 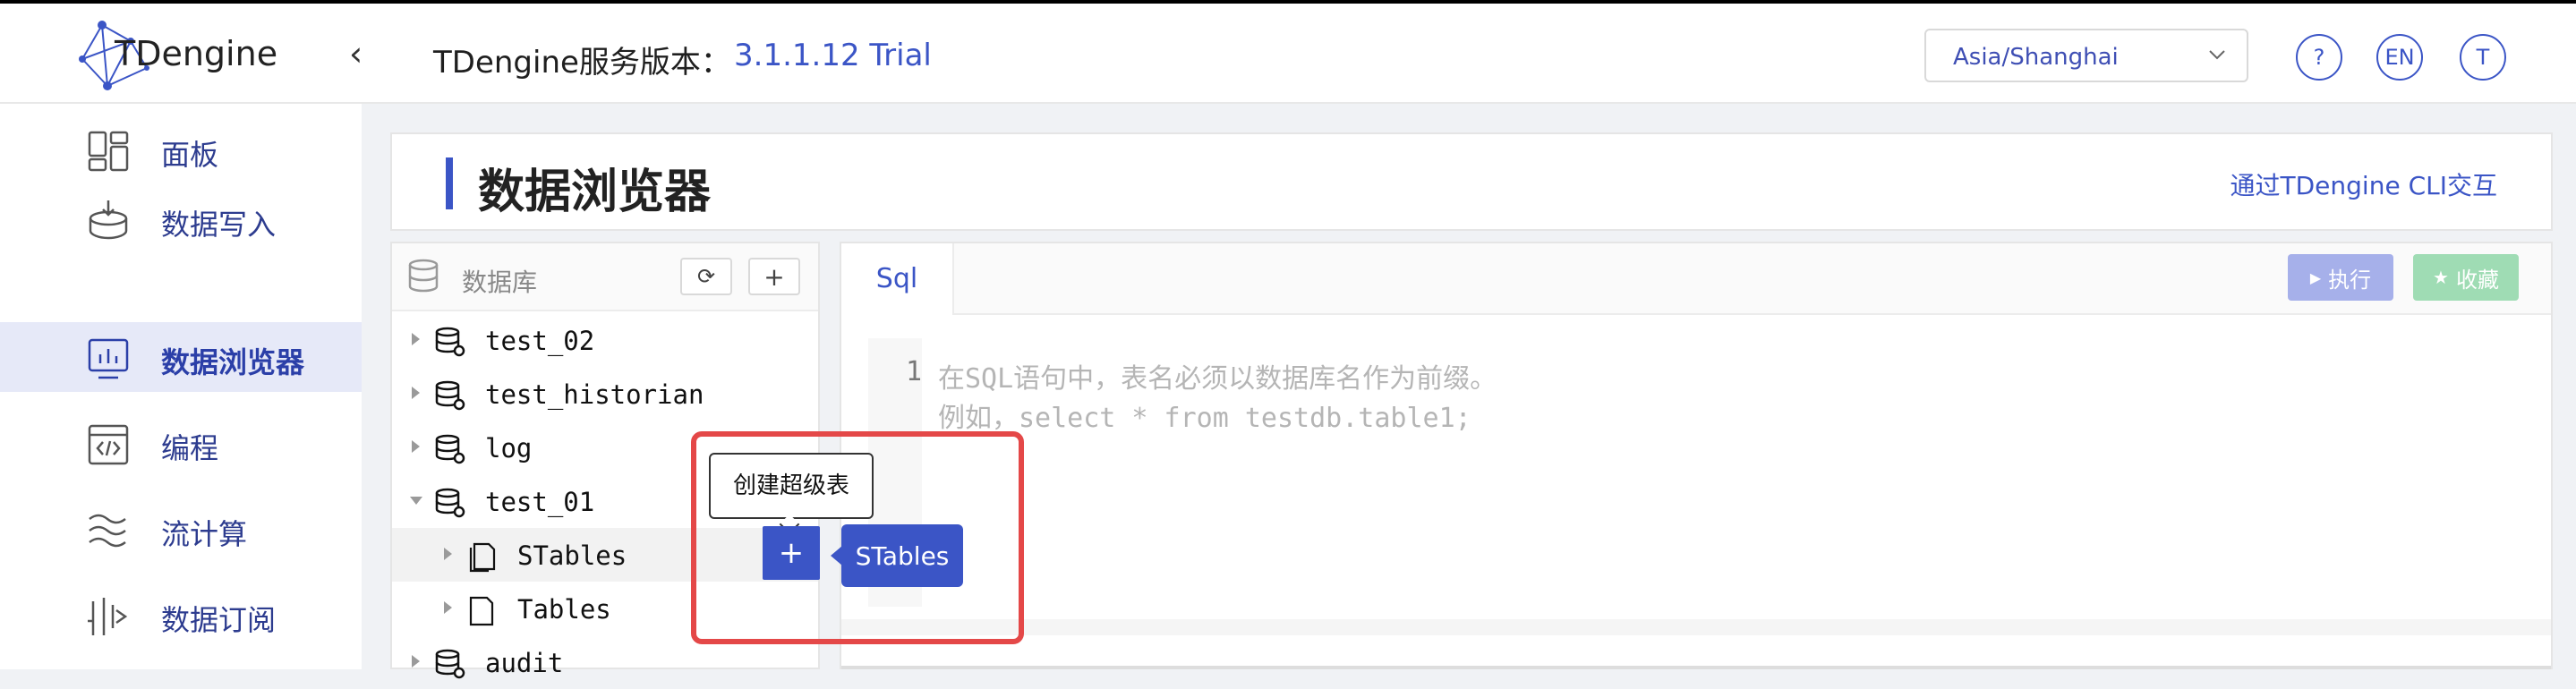 I want to click on tree-item-label: test_02, so click(x=540, y=341).